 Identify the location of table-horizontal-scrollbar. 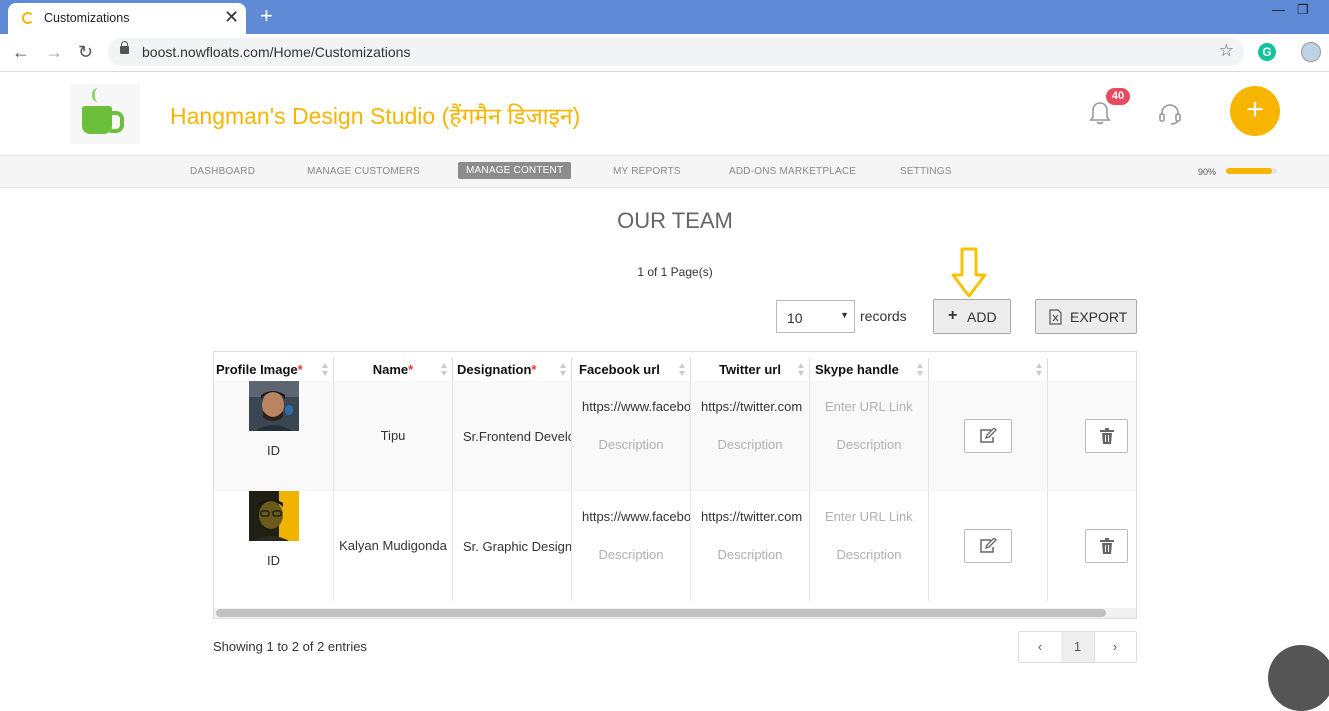
(675, 613).